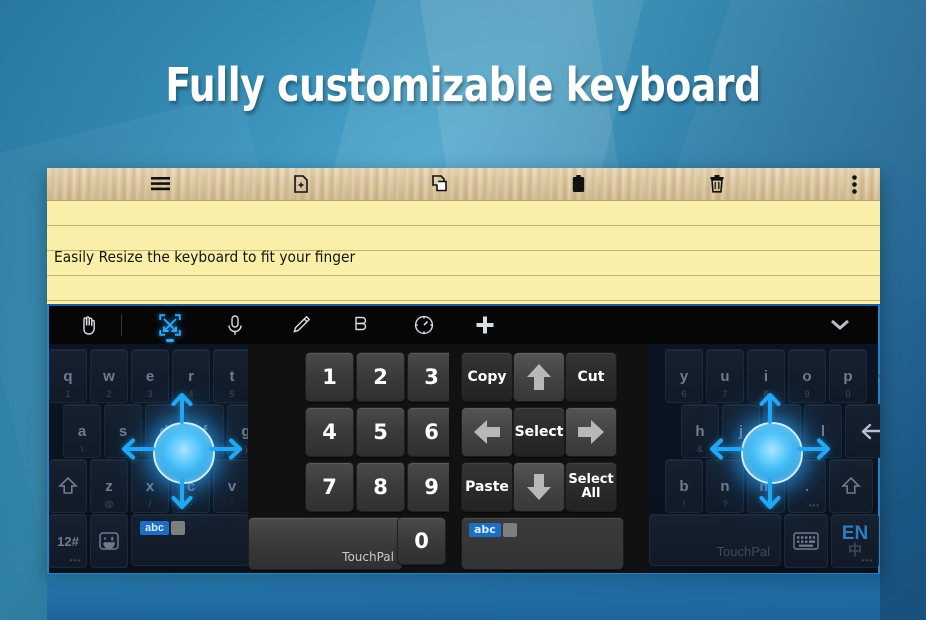 This screenshot has width=926, height=620. I want to click on key-h: h &, so click(700, 431).